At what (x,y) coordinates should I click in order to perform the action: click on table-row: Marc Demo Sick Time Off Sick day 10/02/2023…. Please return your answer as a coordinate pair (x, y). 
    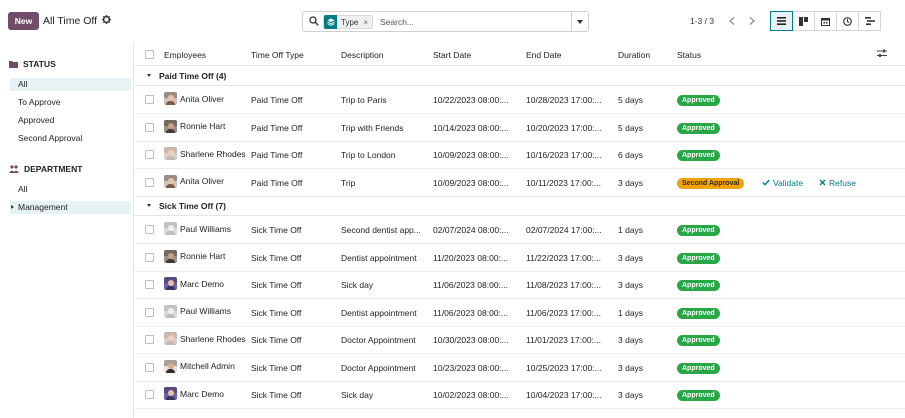
    Looking at the image, I should click on (520, 395).